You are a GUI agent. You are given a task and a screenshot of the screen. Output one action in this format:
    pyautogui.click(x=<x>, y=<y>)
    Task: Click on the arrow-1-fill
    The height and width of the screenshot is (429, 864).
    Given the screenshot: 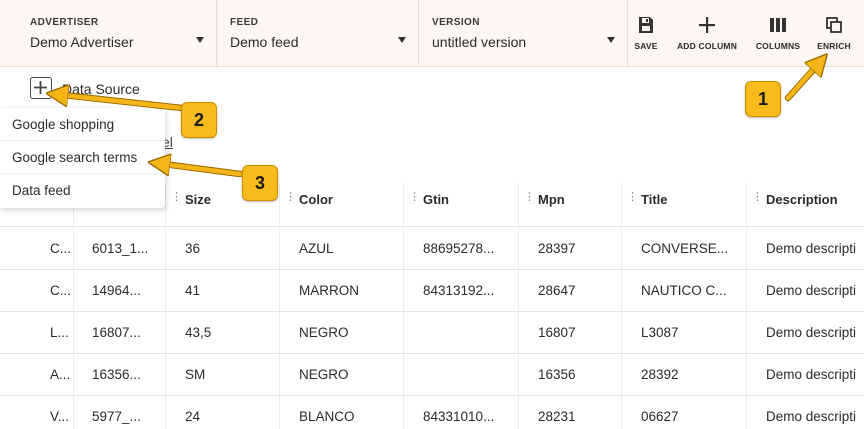 What is the action you would take?
    pyautogui.click(x=802, y=81)
    